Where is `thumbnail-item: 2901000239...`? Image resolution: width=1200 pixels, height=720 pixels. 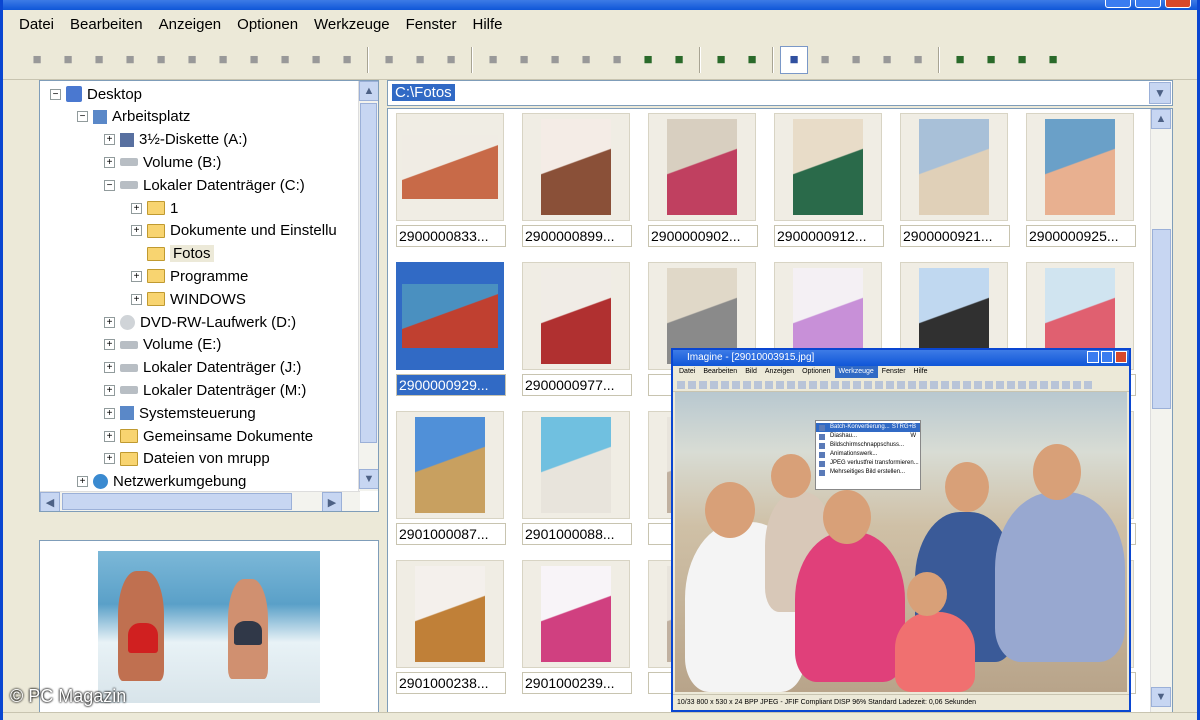 thumbnail-item: 2901000239... is located at coordinates (578, 627).